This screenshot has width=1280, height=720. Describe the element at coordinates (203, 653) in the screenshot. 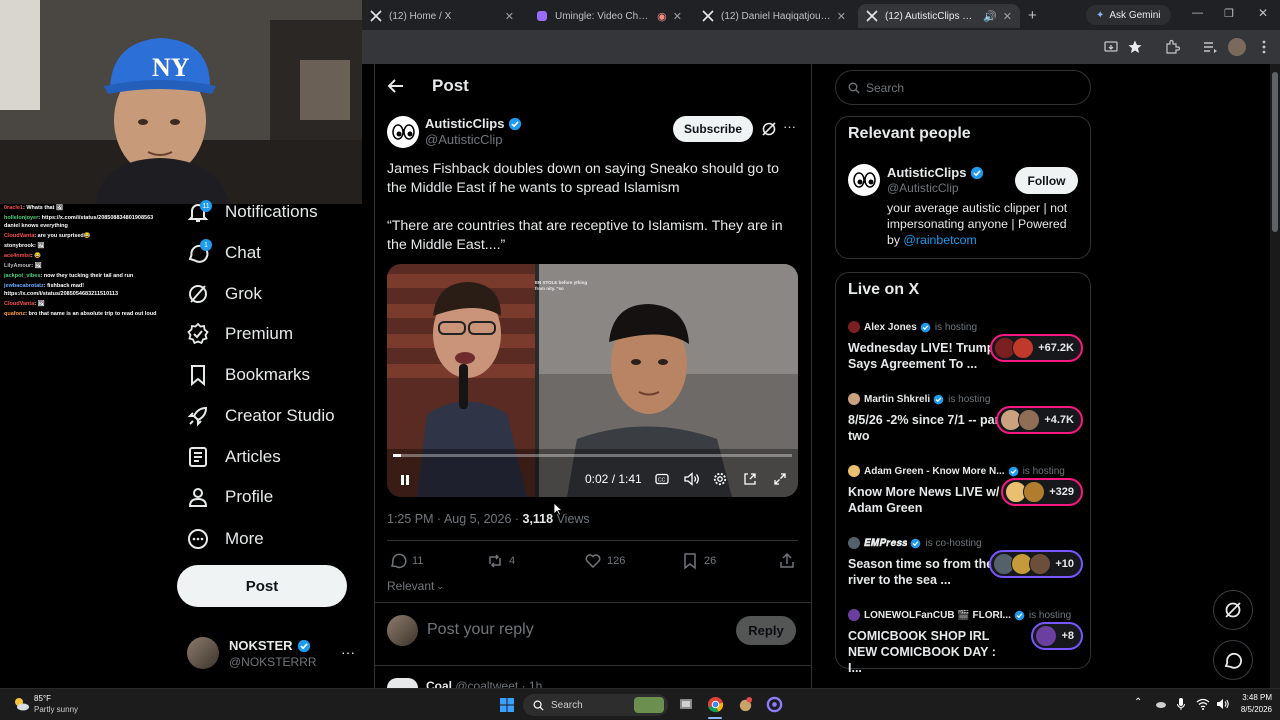

I see `account-avatar` at that location.